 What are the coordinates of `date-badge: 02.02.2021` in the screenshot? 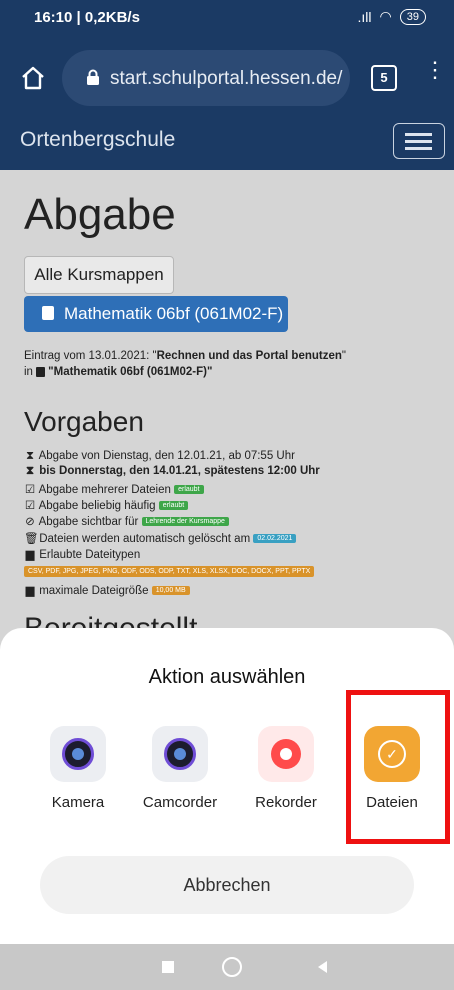 It's located at (275, 539).